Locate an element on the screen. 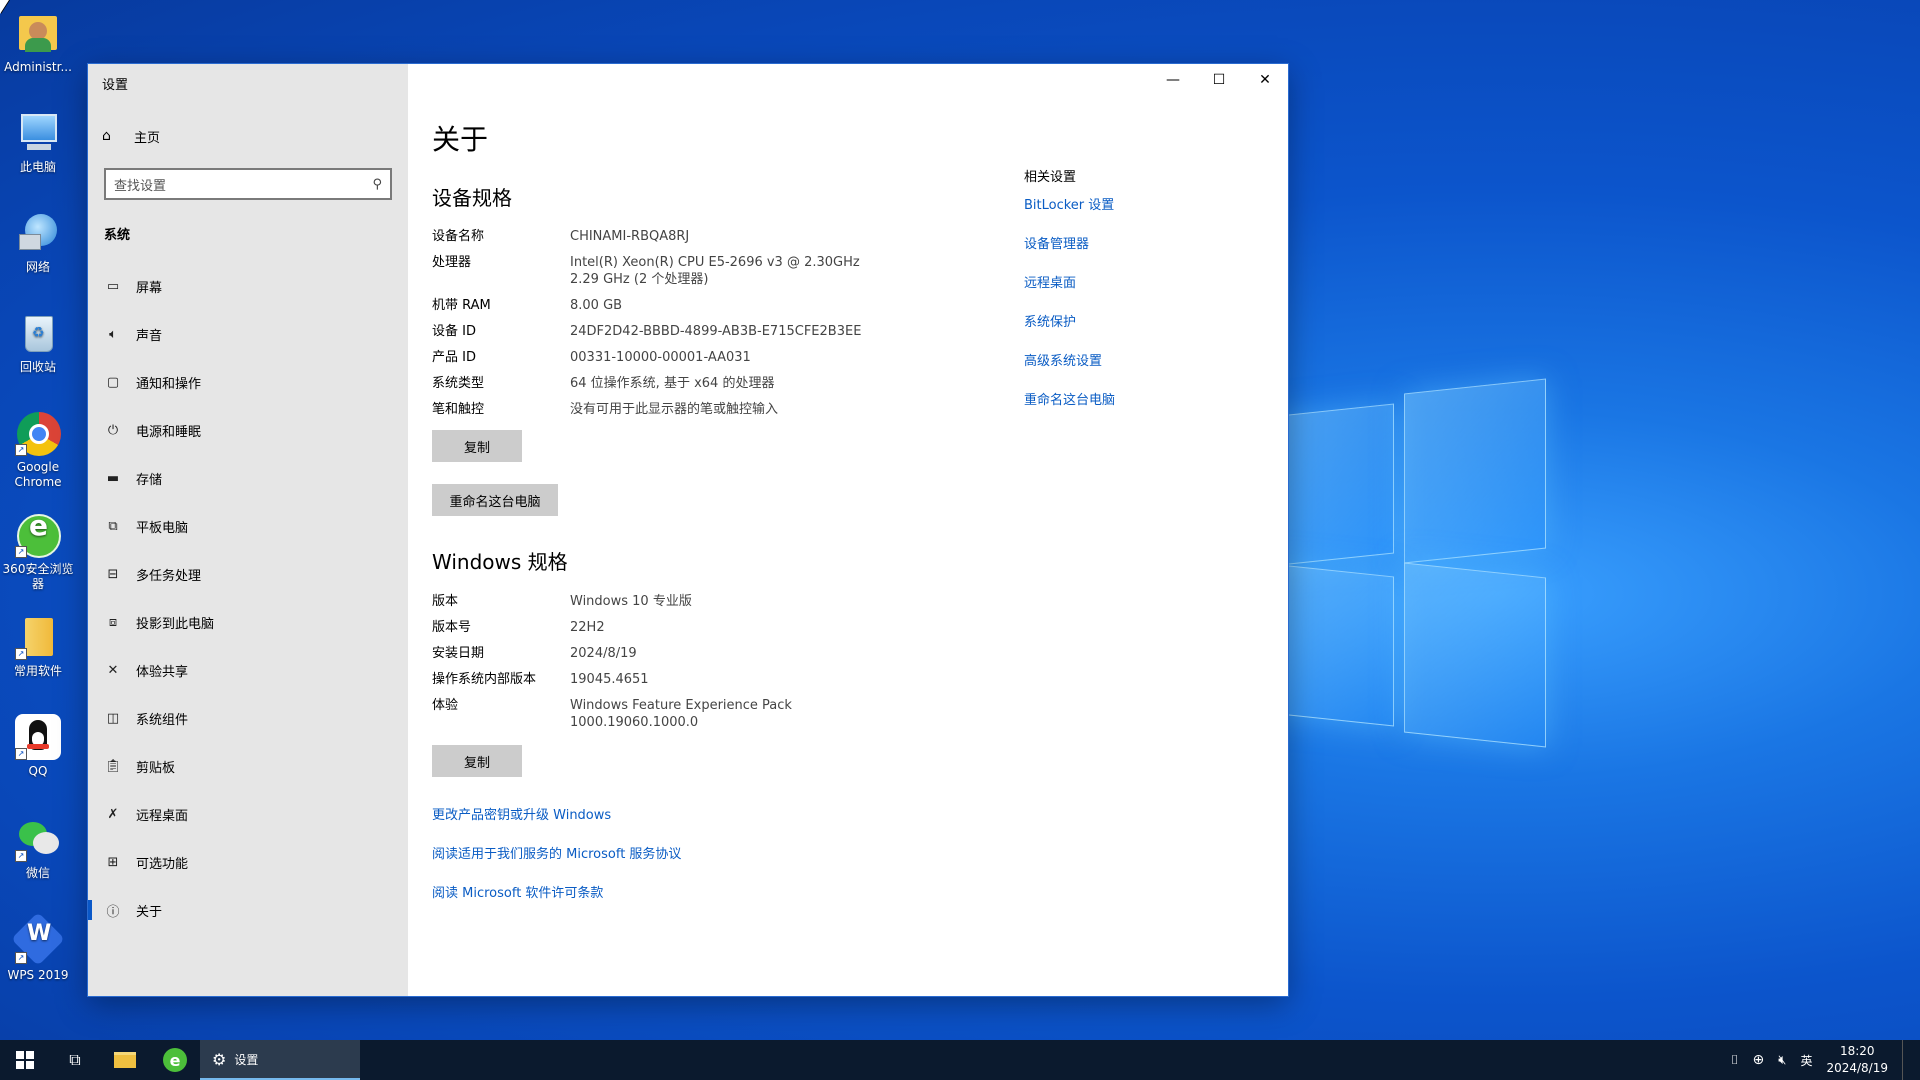  nav-item-power-sleep: ⏻ 电源和睡眠 is located at coordinates (248, 430).